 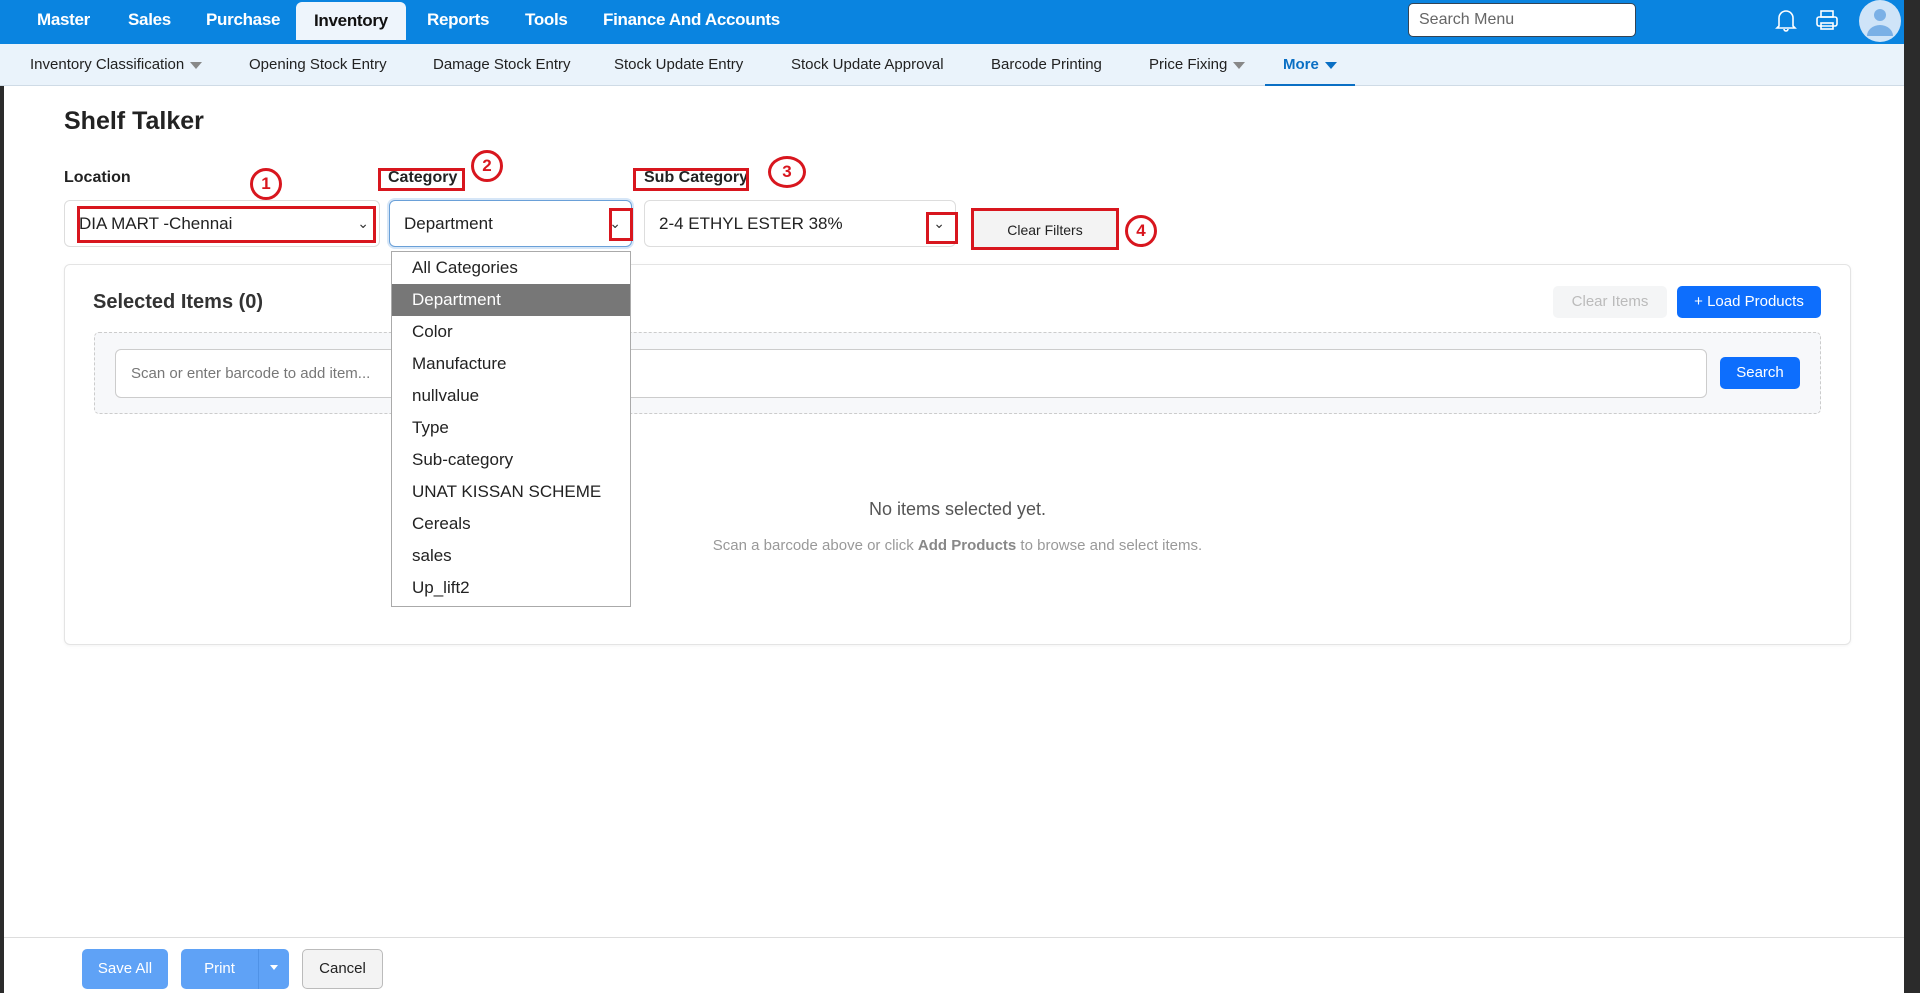 I want to click on nav-sales: Sales, so click(x=149, y=22).